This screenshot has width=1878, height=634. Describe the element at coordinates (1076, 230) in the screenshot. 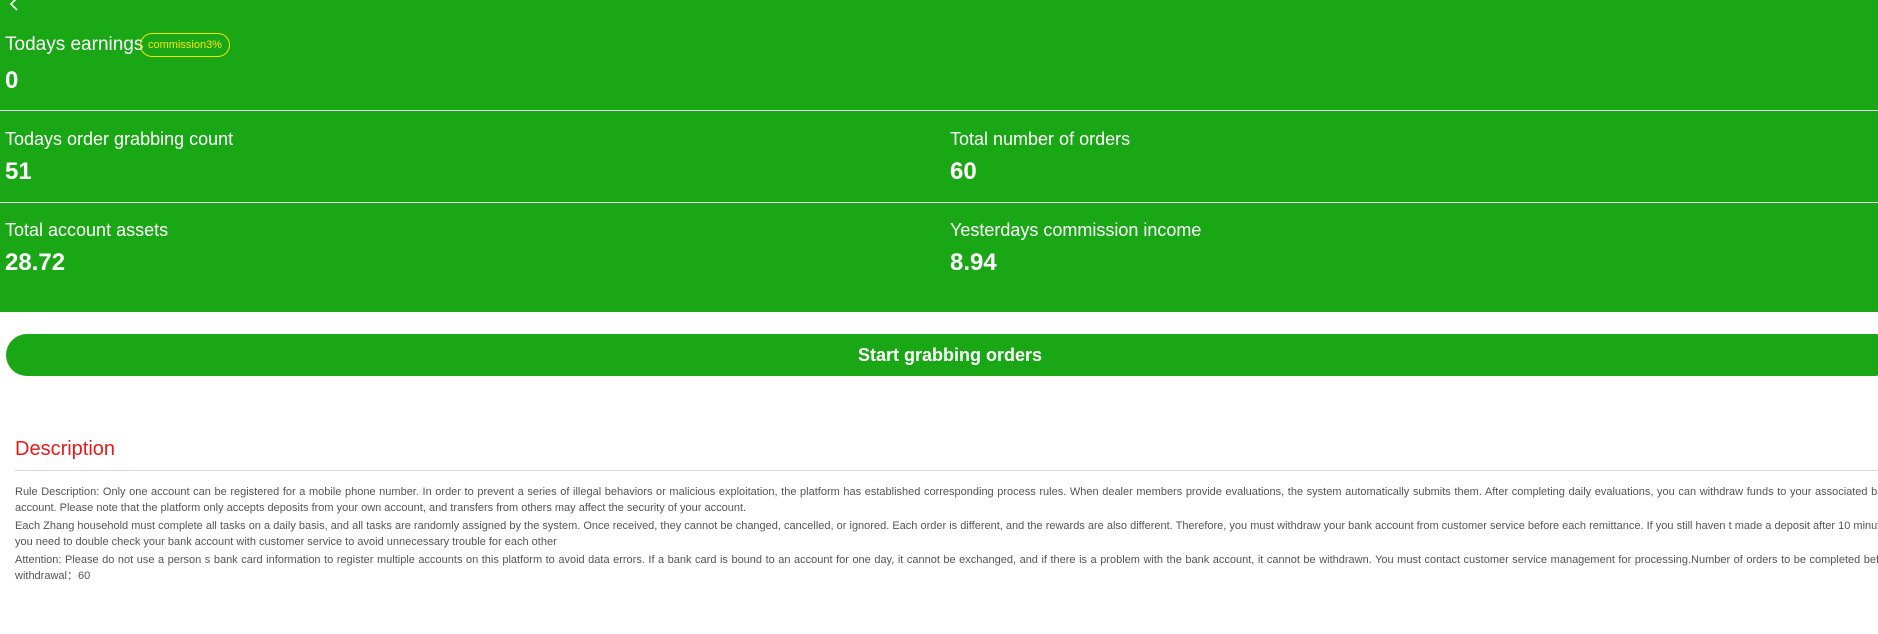

I see `yesterday-commission-label: Yesterdays commission income` at that location.